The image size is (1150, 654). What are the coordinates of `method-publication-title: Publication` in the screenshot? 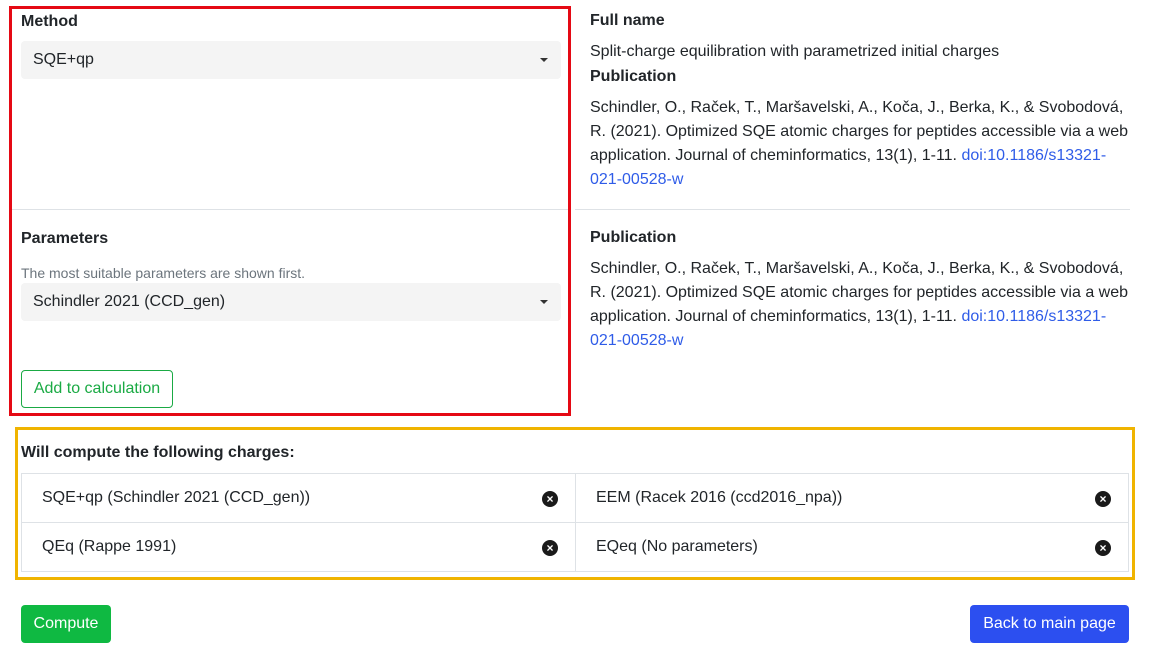 It's located at (633, 76).